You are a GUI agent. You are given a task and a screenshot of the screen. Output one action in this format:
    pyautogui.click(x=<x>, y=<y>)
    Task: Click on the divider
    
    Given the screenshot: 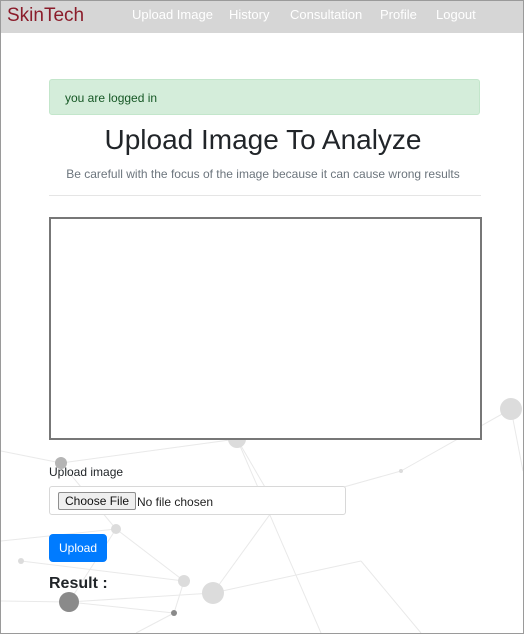 What is the action you would take?
    pyautogui.click(x=265, y=195)
    